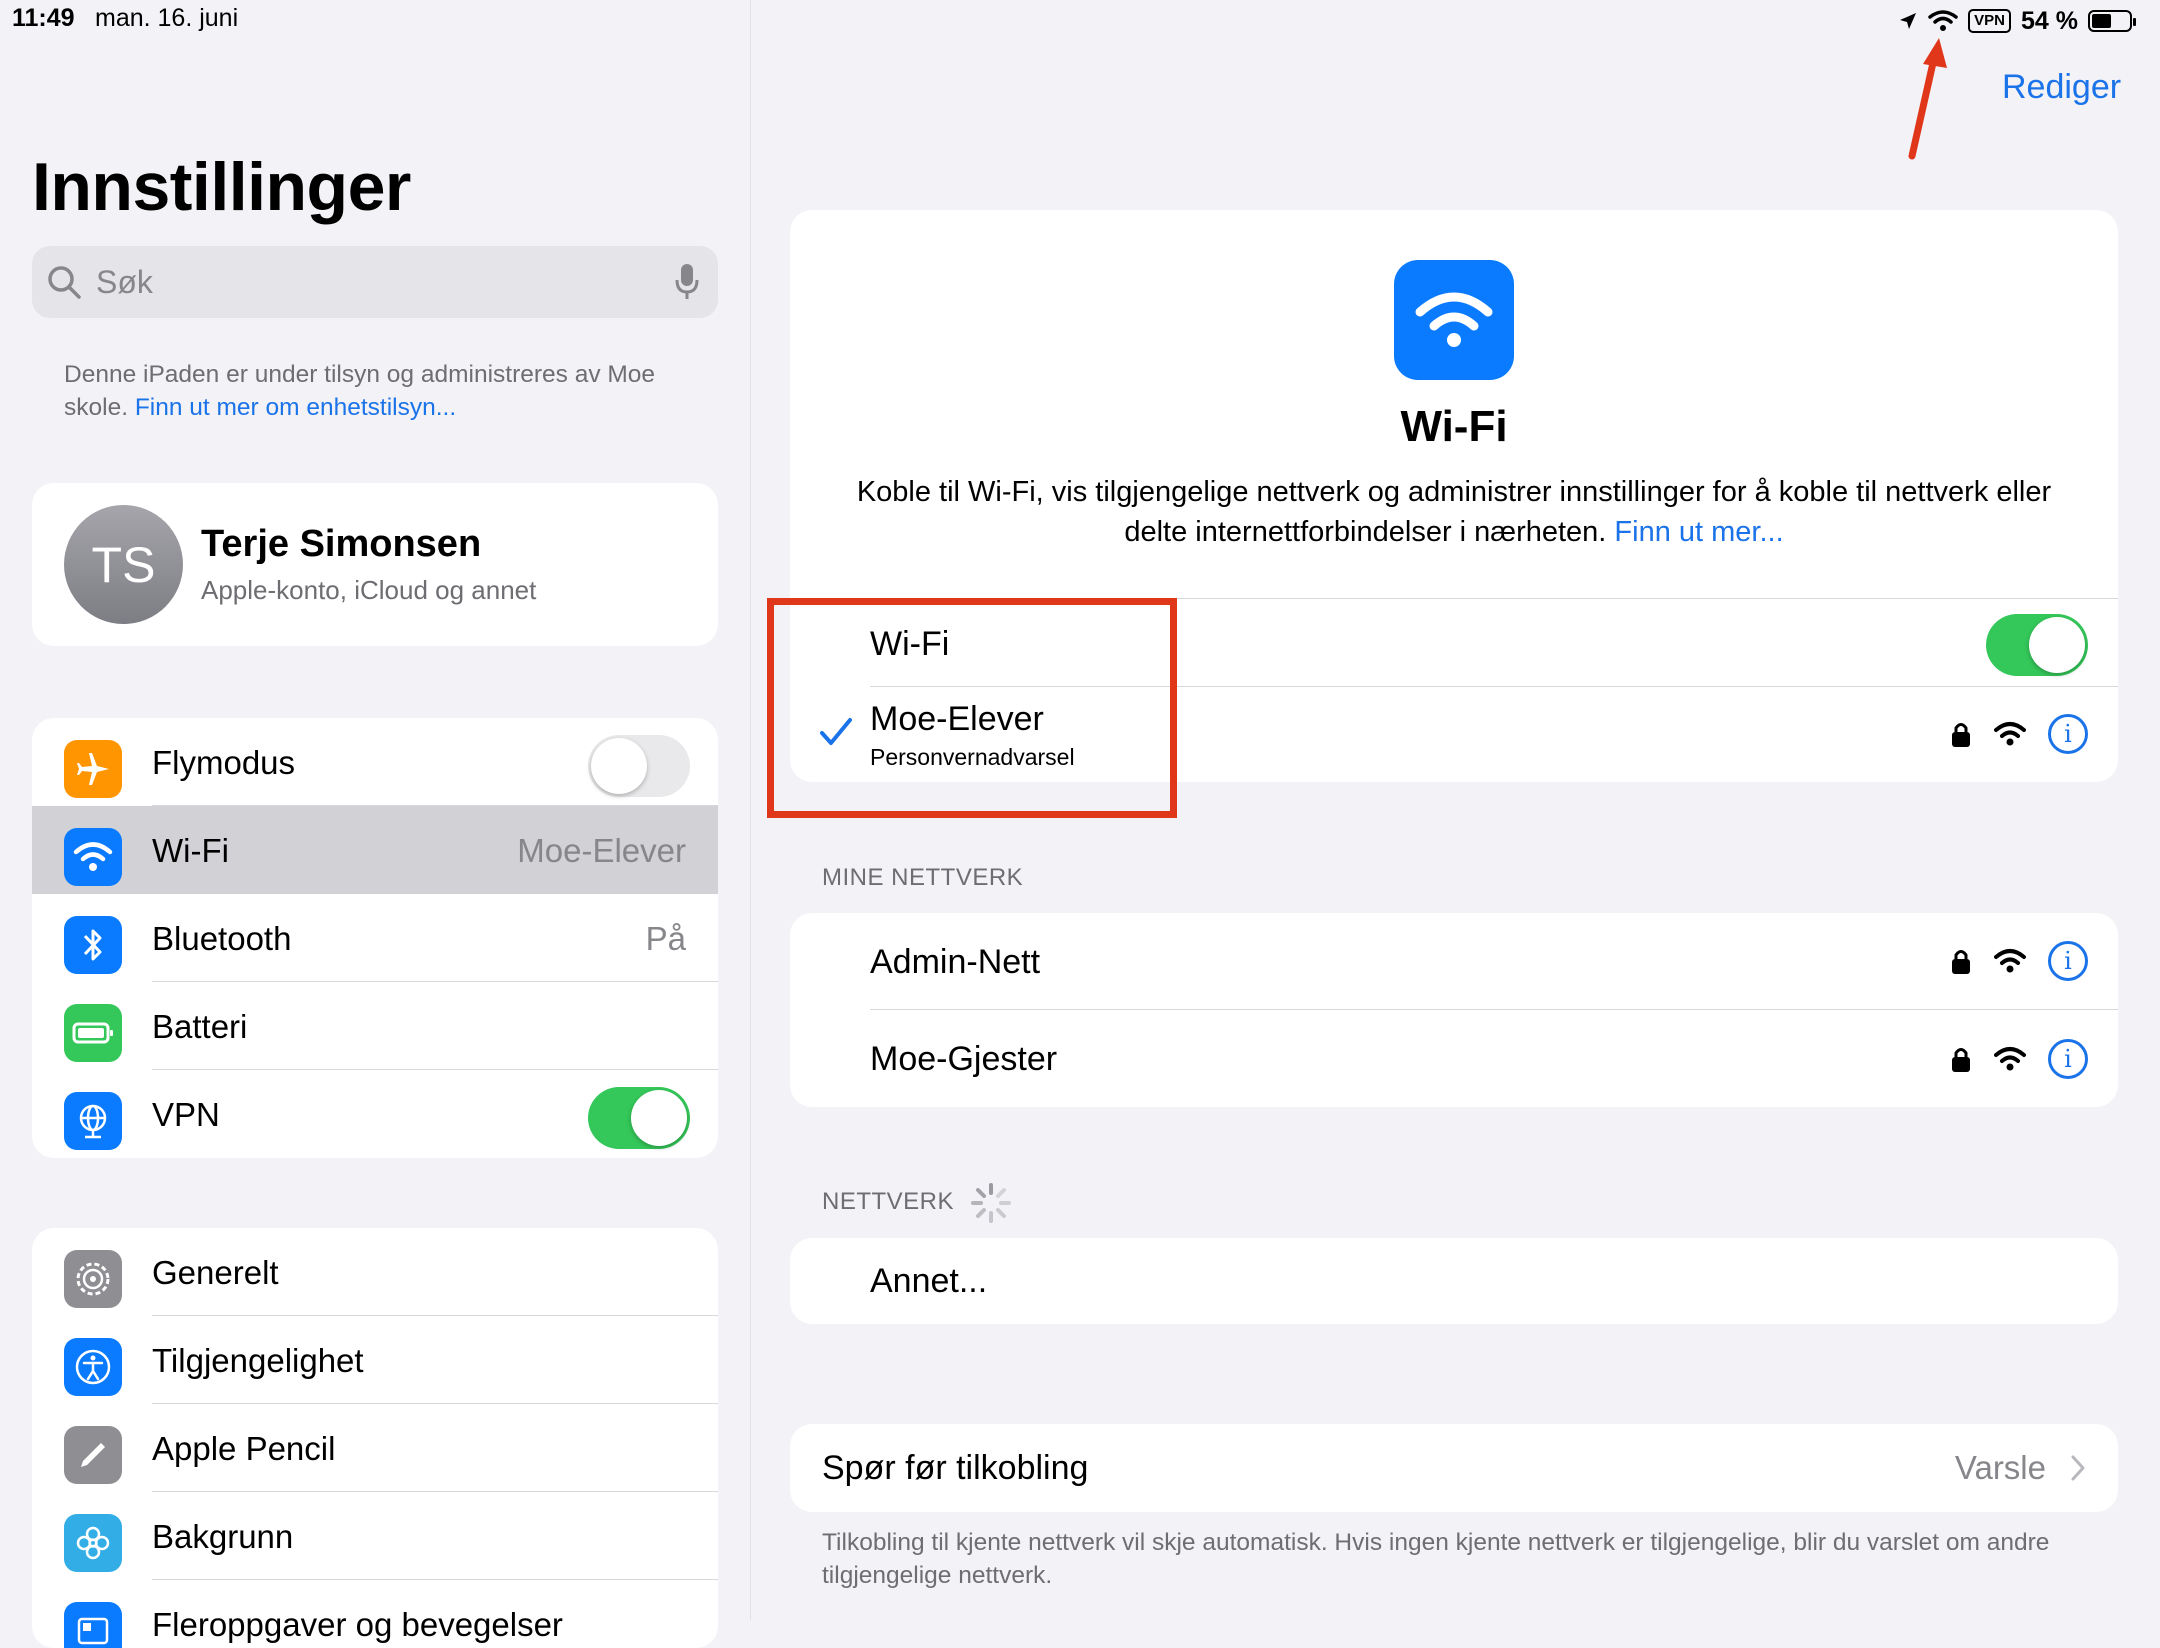 The width and height of the screenshot is (2160, 1648). What do you see at coordinates (375, 1536) in the screenshot?
I see `sidebar-item-bakgrunn: Bakgrunn` at bounding box center [375, 1536].